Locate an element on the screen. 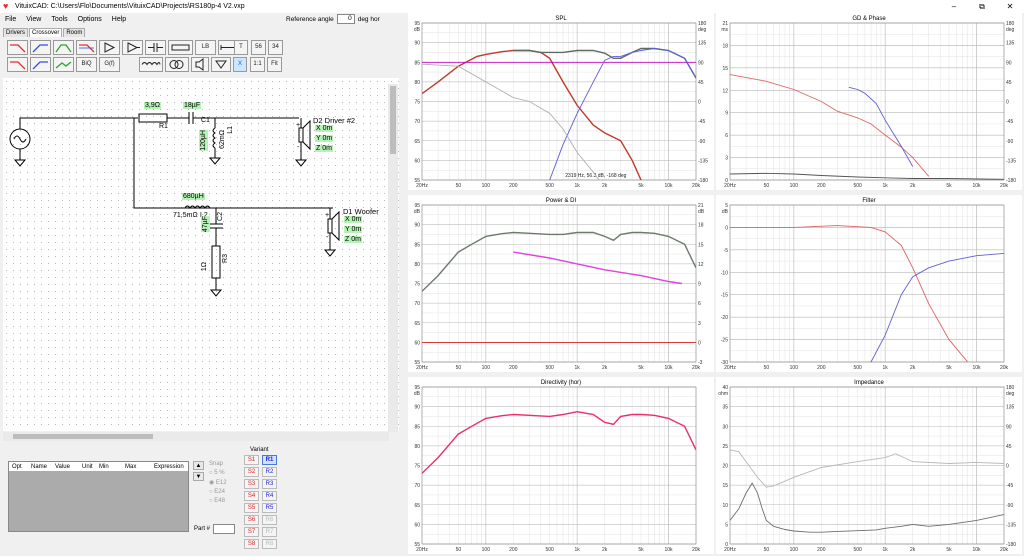  resistor-button is located at coordinates (180, 47).